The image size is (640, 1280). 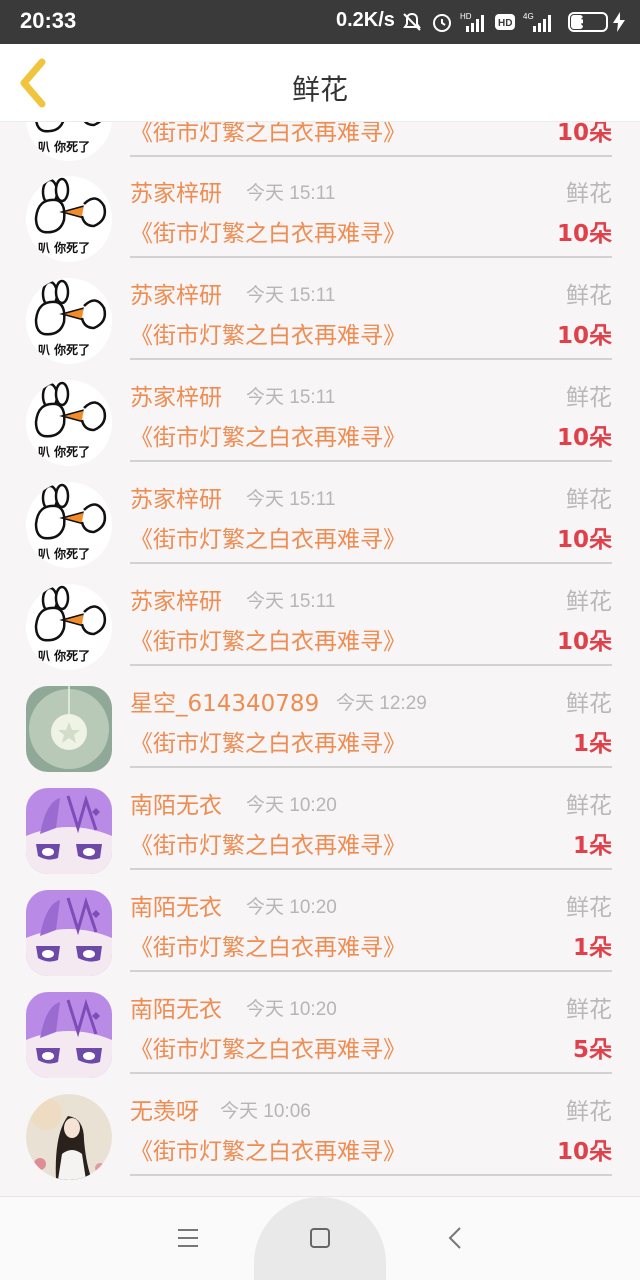 I want to click on back-triangle-icon, so click(x=454, y=1238).